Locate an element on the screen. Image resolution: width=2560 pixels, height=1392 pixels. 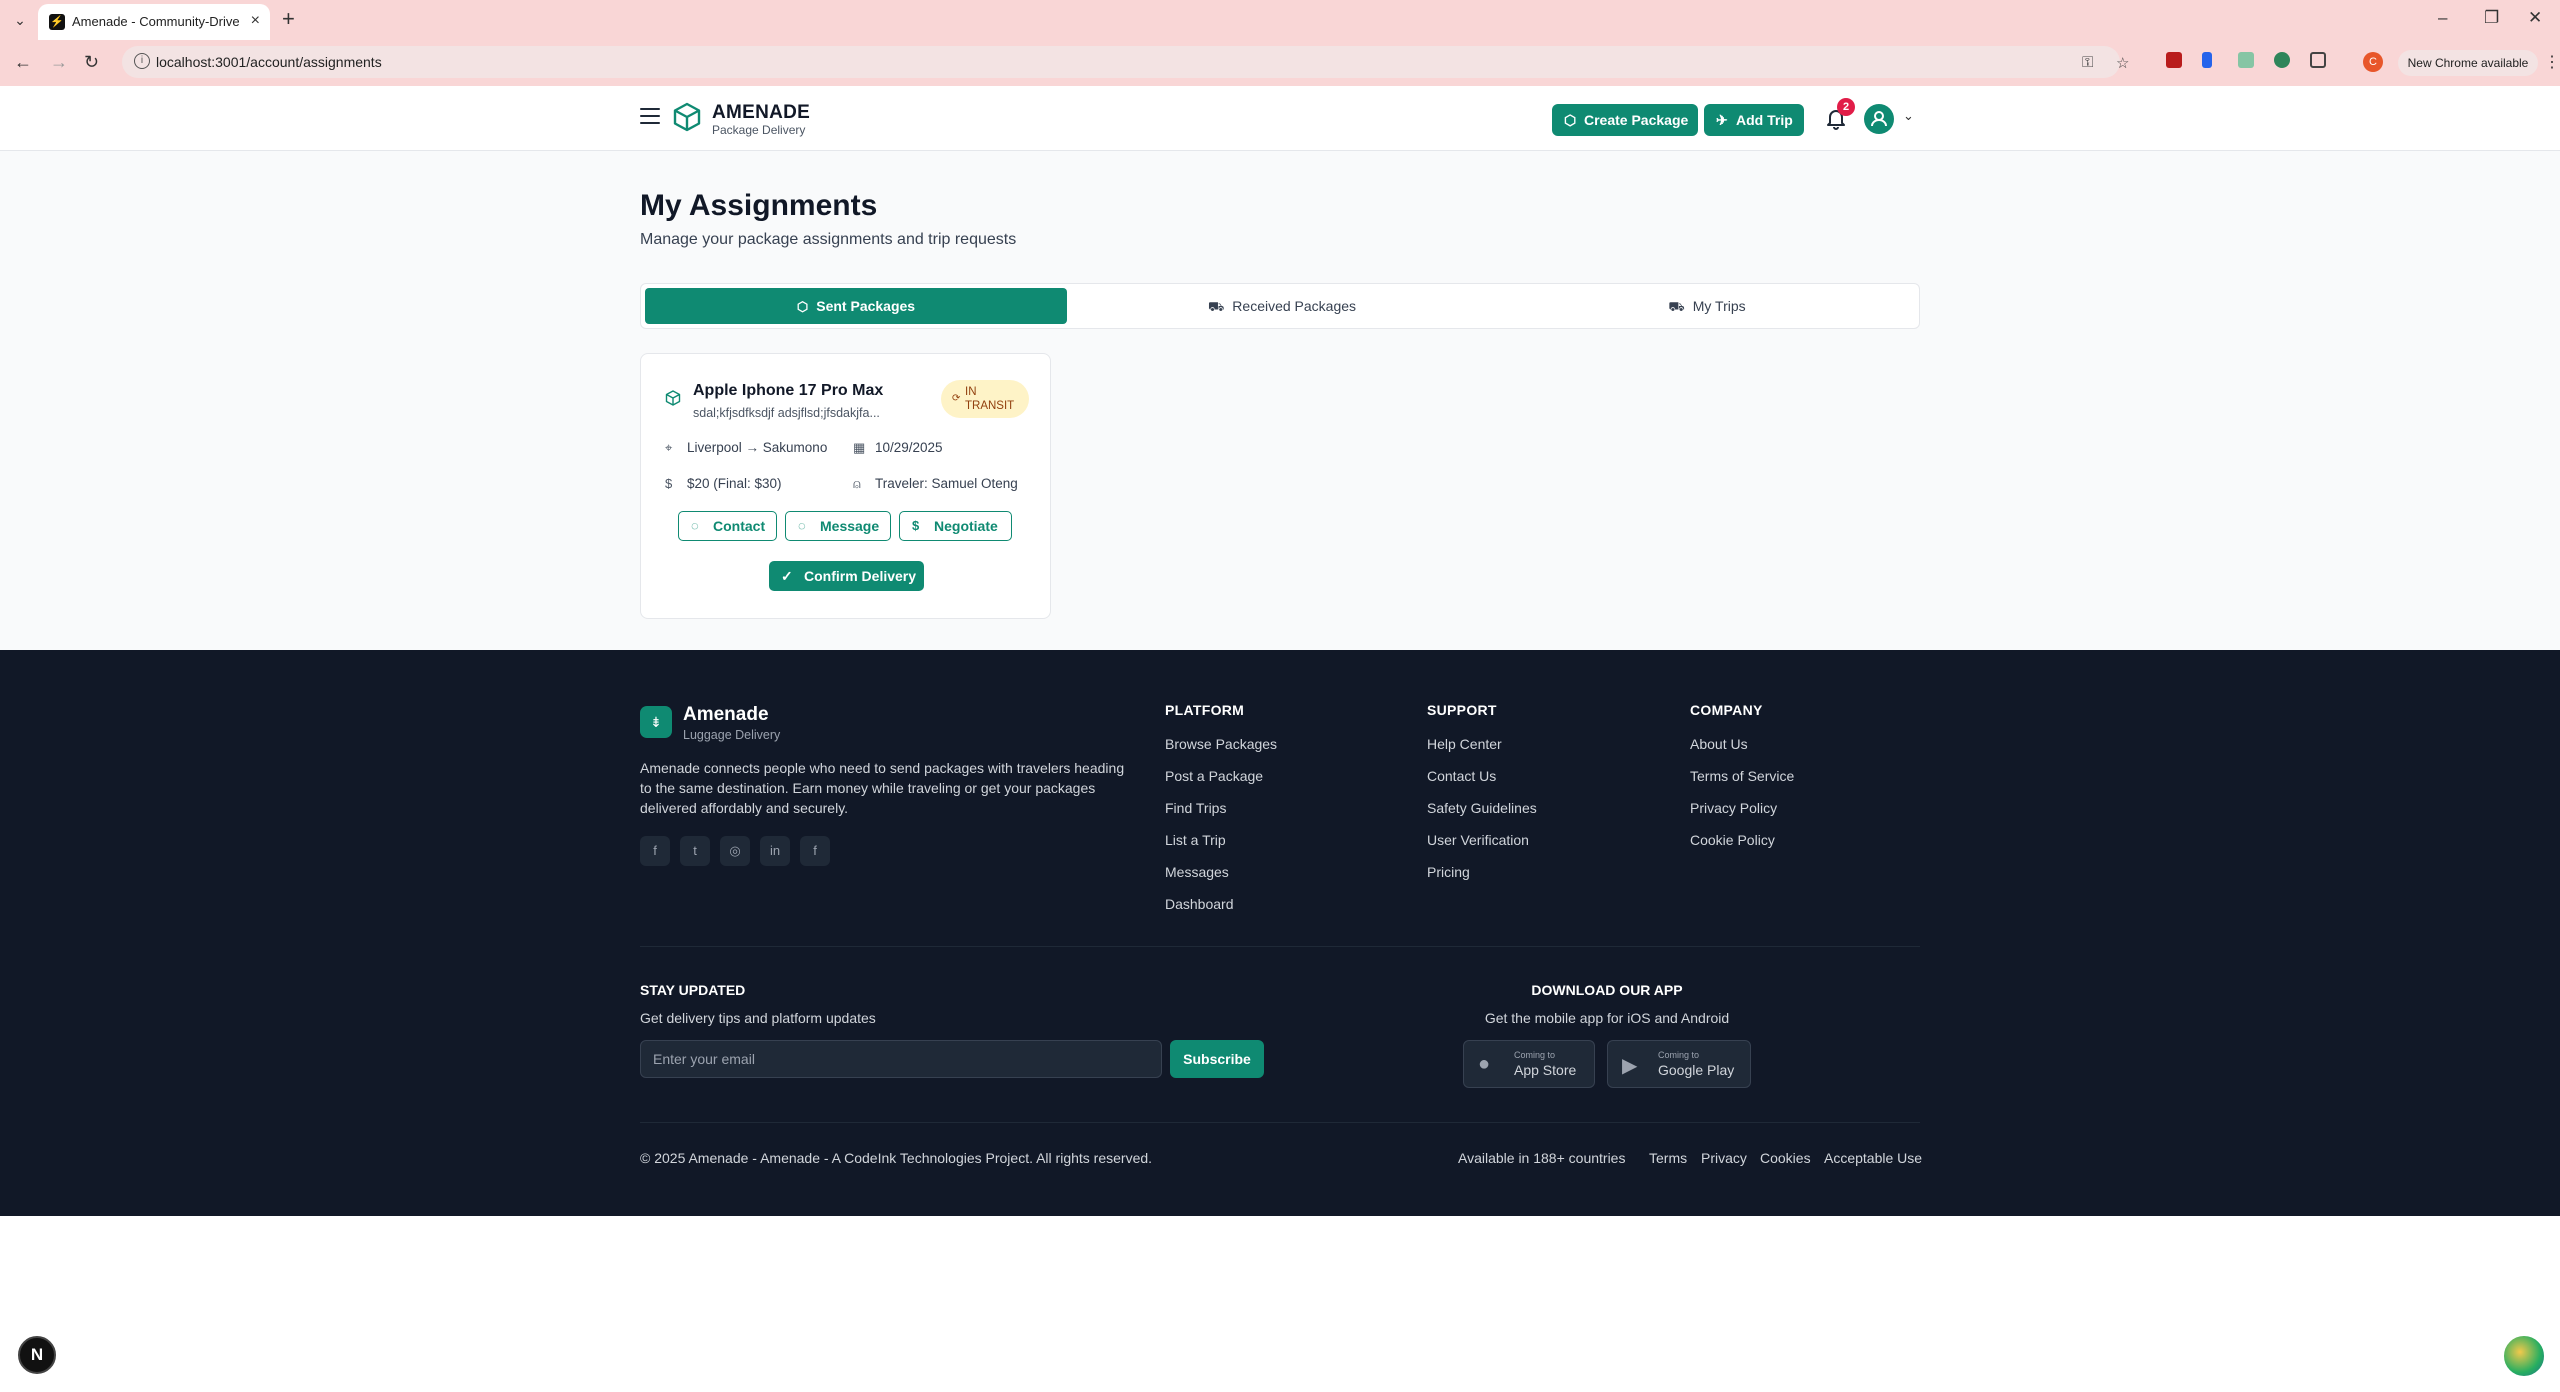
availability-text: Available in 188+ countries is located at coordinates (1542, 1158).